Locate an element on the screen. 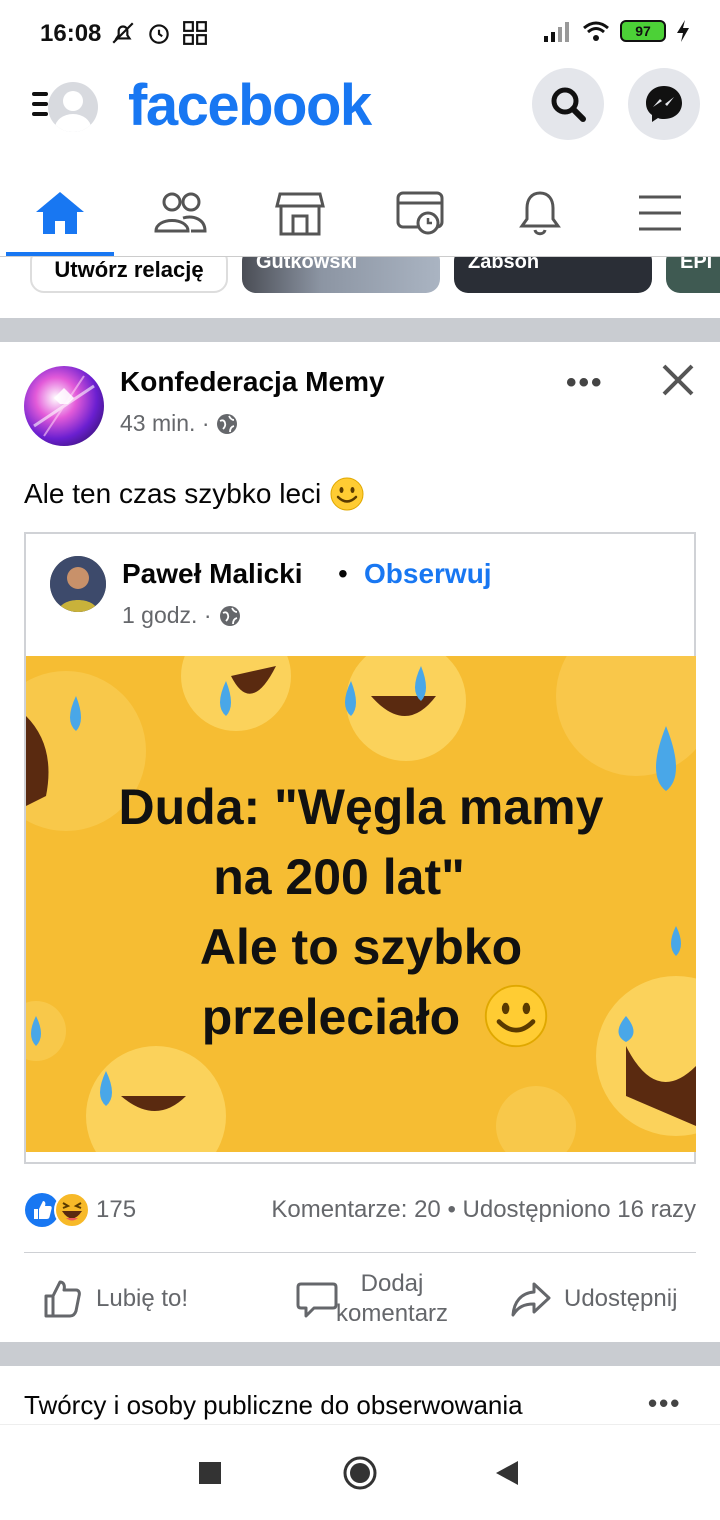 Image resolution: width=720 pixels, height=1520 pixels. meme-text-line: Duda: "Węgla mamy is located at coordinates (361, 807).